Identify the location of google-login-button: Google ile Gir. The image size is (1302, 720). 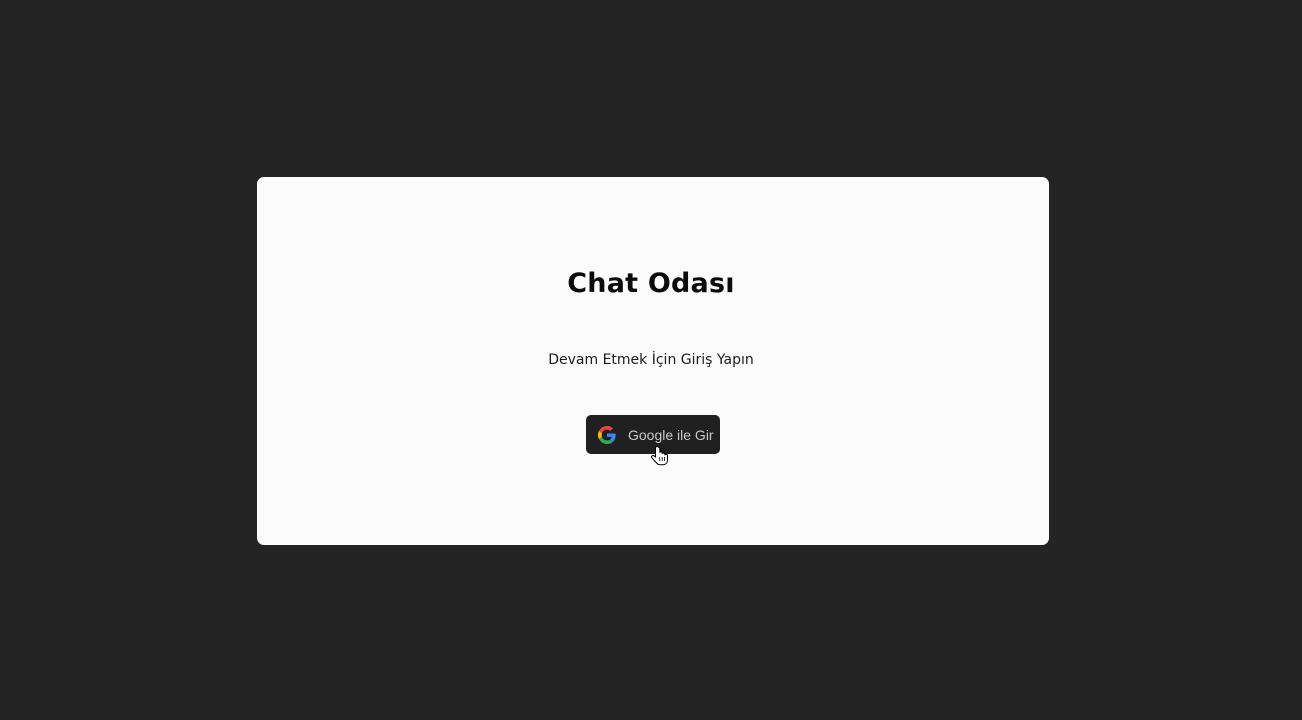
(653, 434).